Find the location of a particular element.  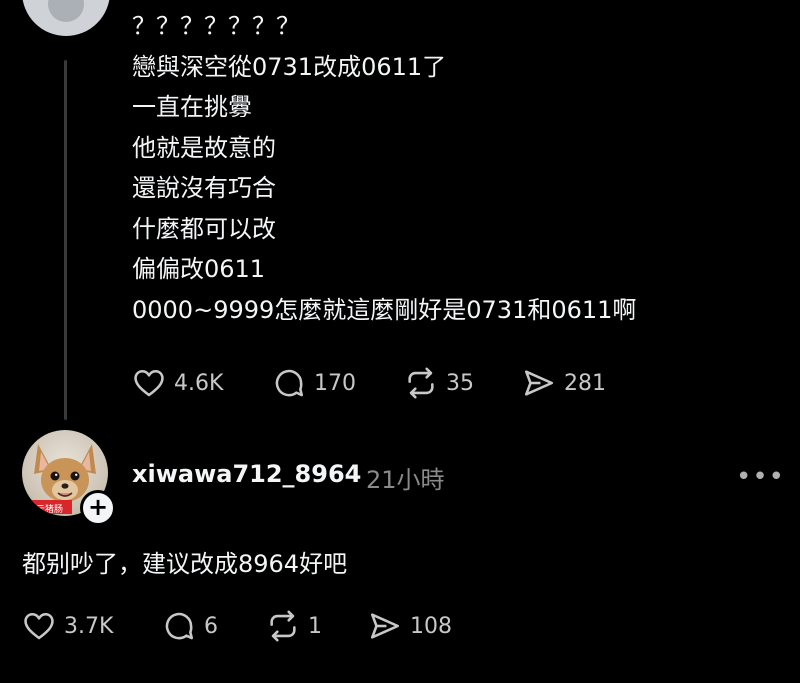

share-button: 281 is located at coordinates (564, 383).